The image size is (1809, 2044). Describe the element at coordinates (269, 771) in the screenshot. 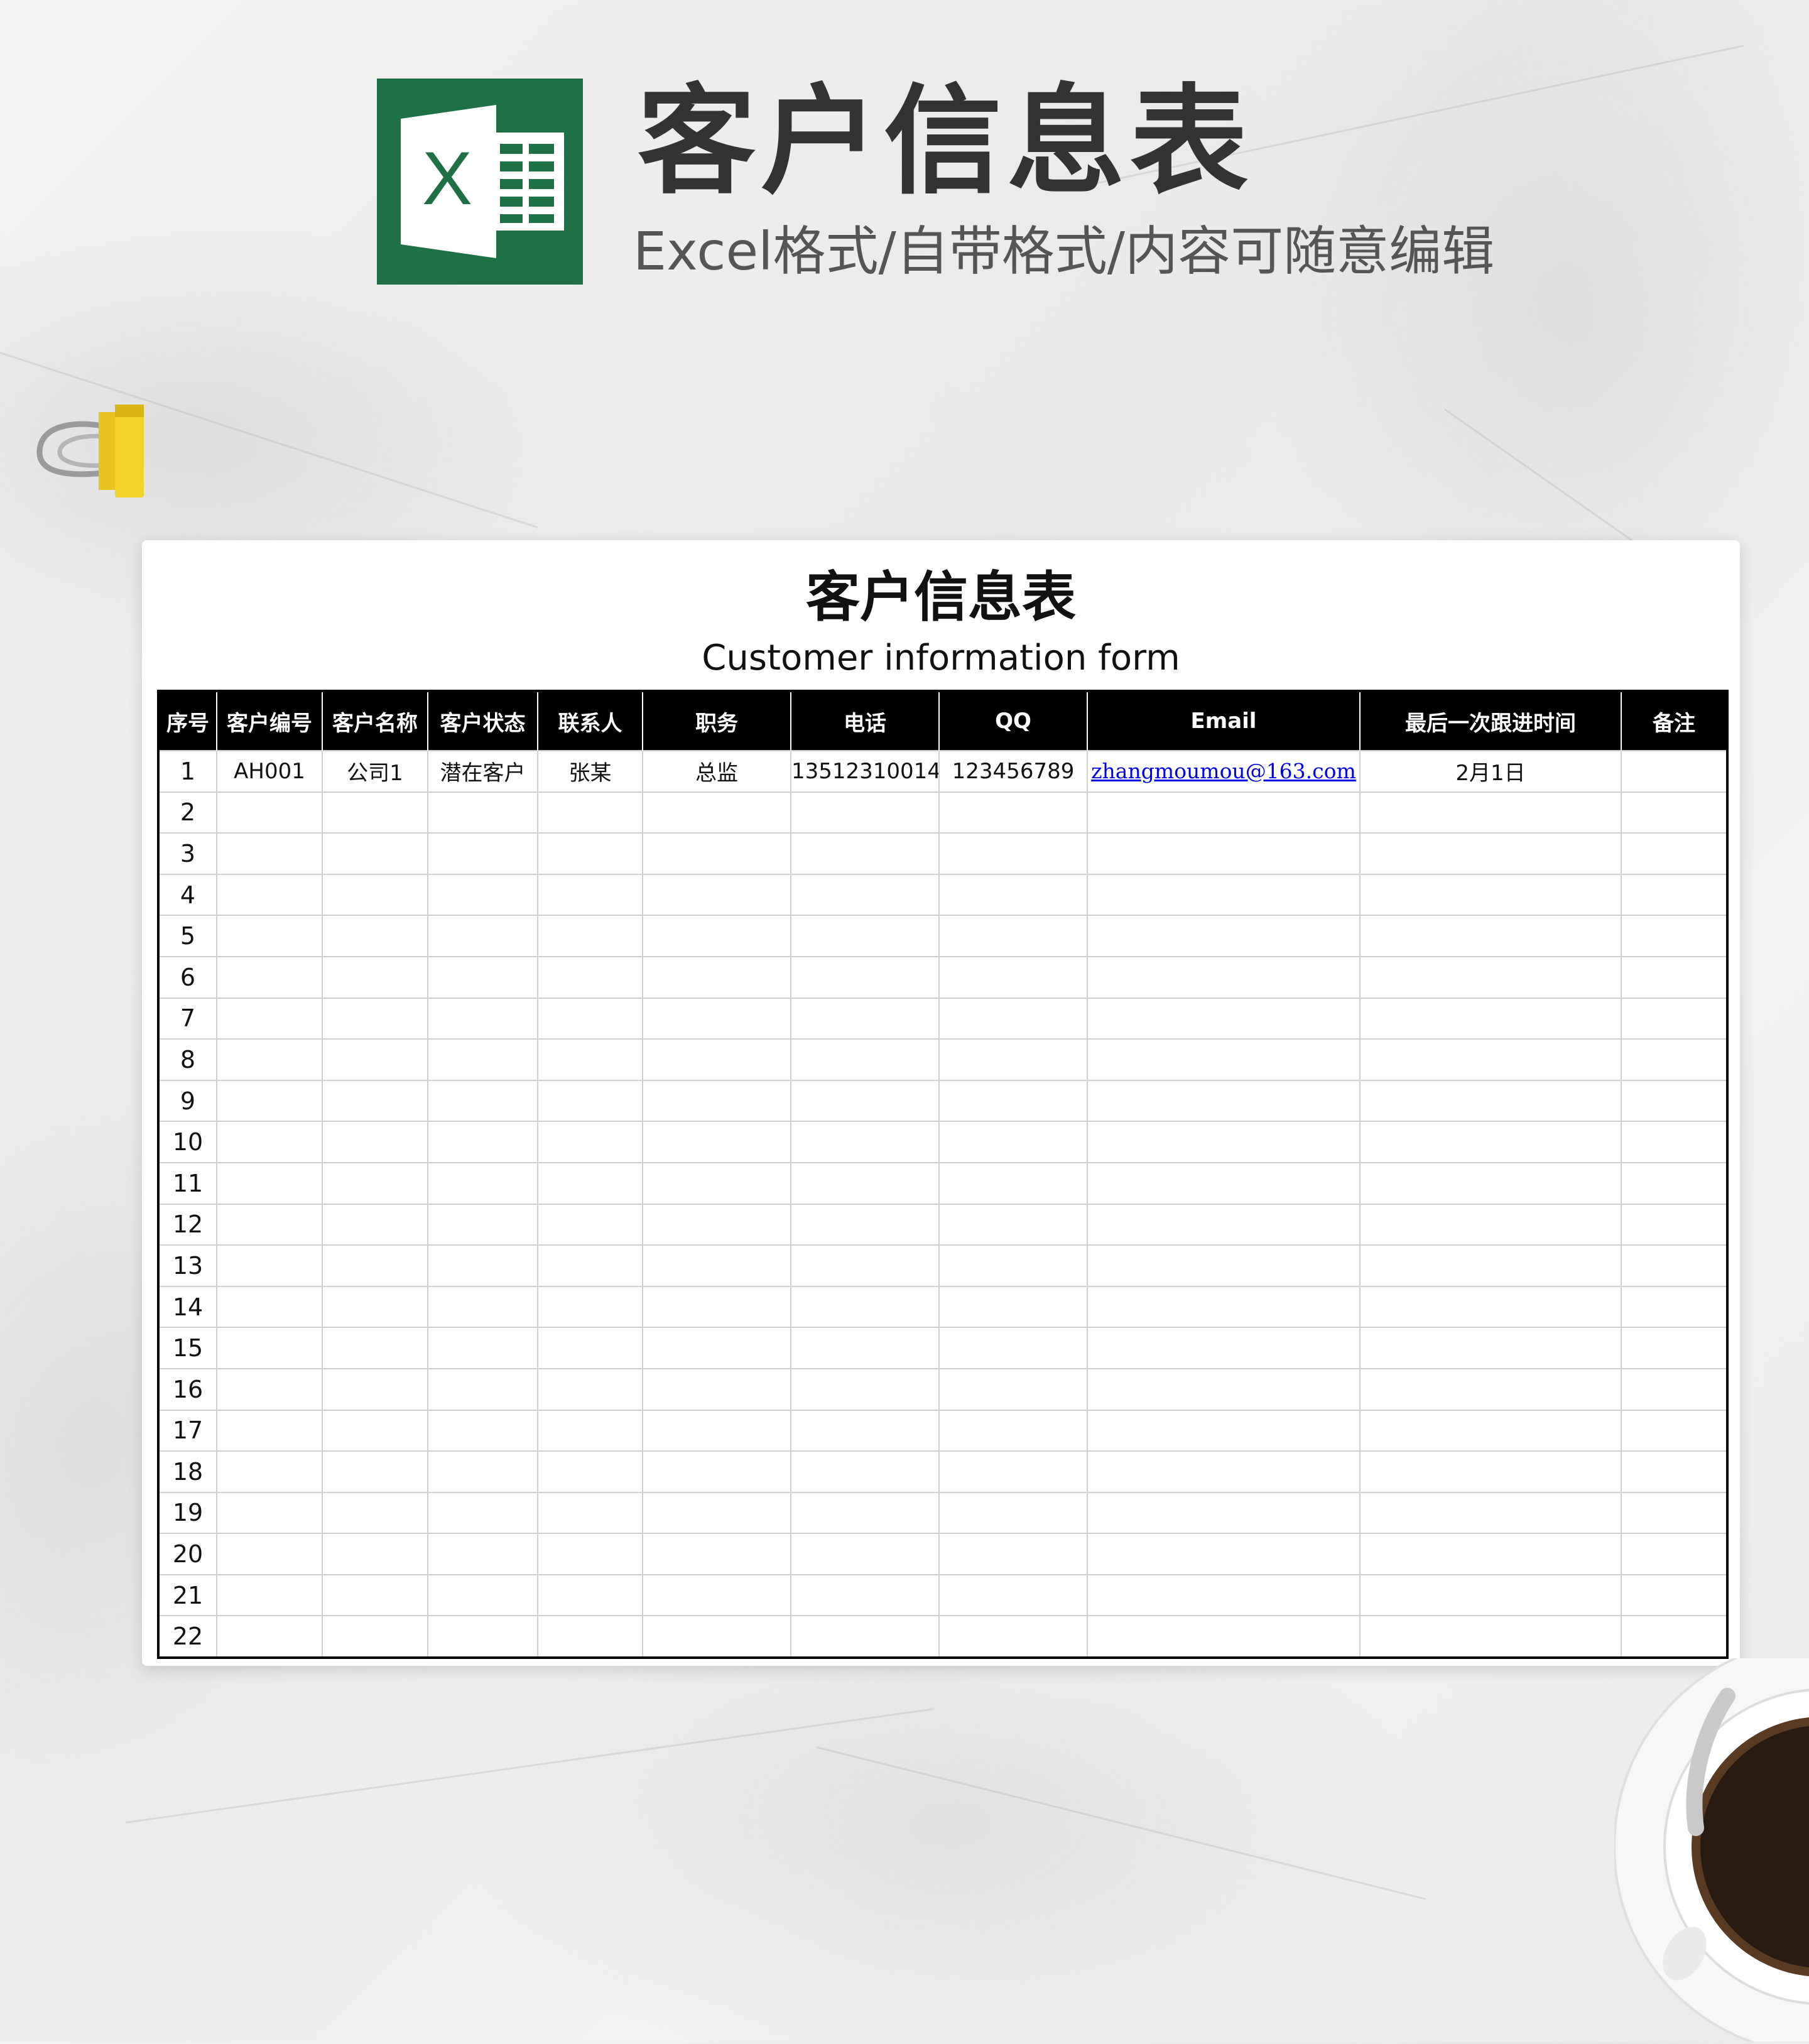

I see `table-cell: AH001` at that location.